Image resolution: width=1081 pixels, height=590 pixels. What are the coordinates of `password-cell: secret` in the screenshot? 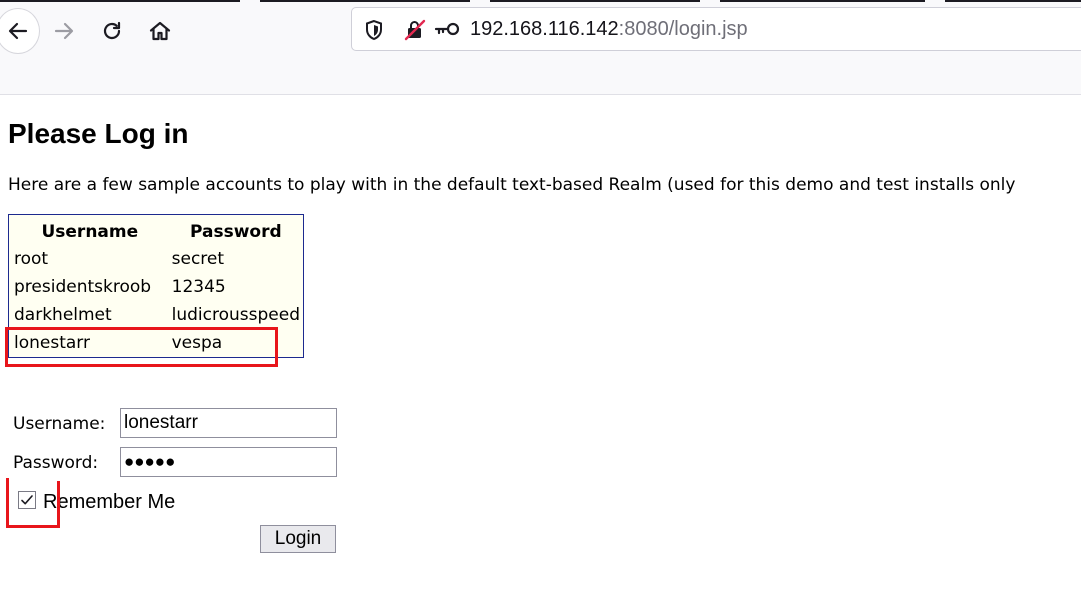 It's located at (198, 259).